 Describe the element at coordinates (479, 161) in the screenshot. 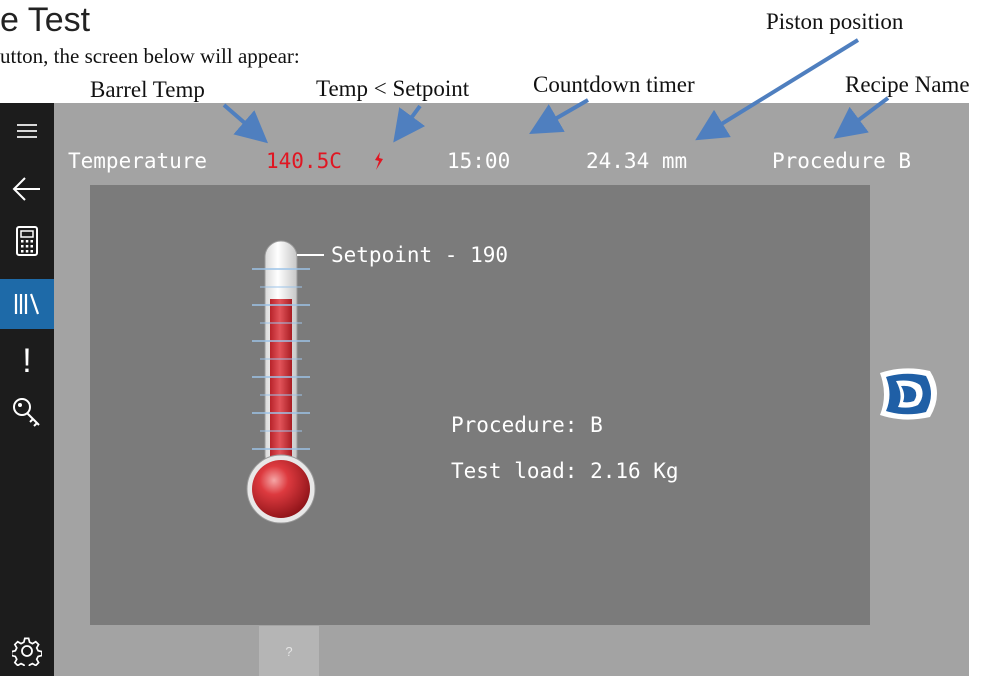

I see `countdown-timer: 15:00` at that location.